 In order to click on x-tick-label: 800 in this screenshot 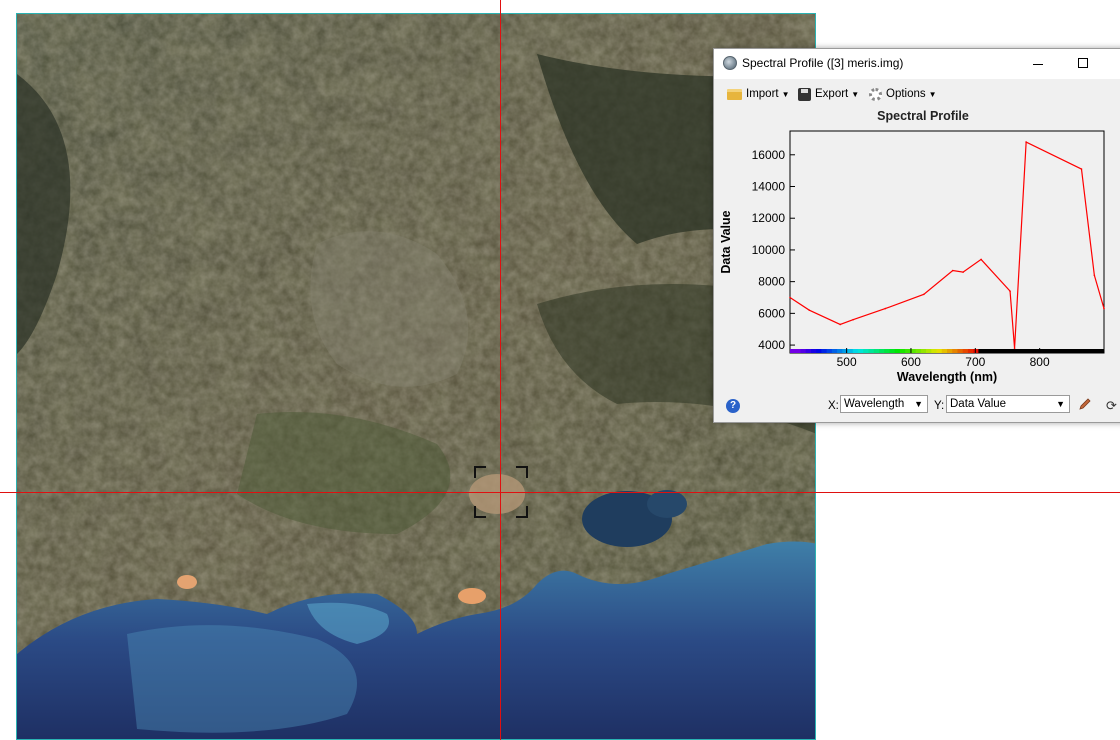, I will do `click(1040, 362)`.